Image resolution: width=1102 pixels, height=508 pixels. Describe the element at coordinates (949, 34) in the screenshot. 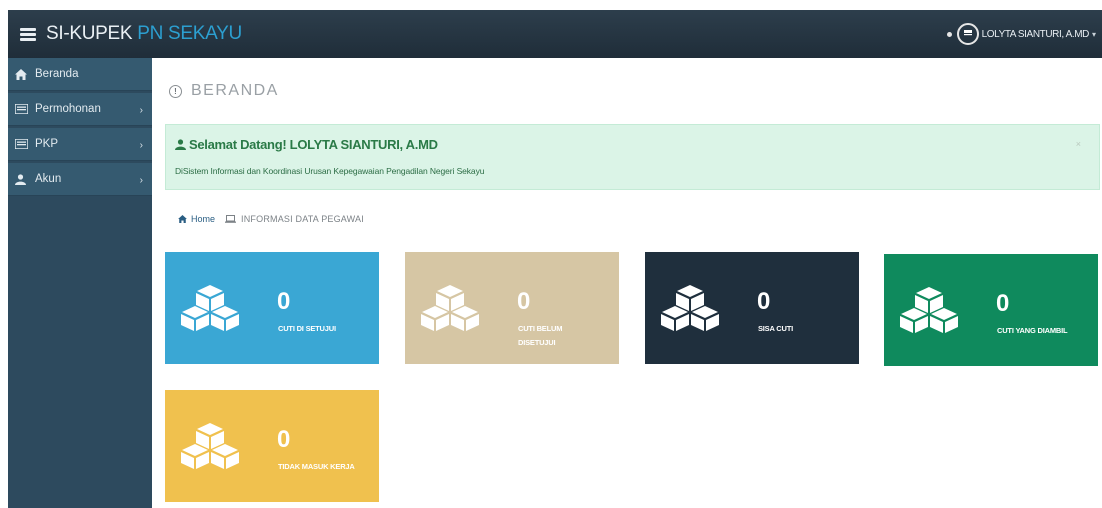

I see `status-dot-icon` at that location.